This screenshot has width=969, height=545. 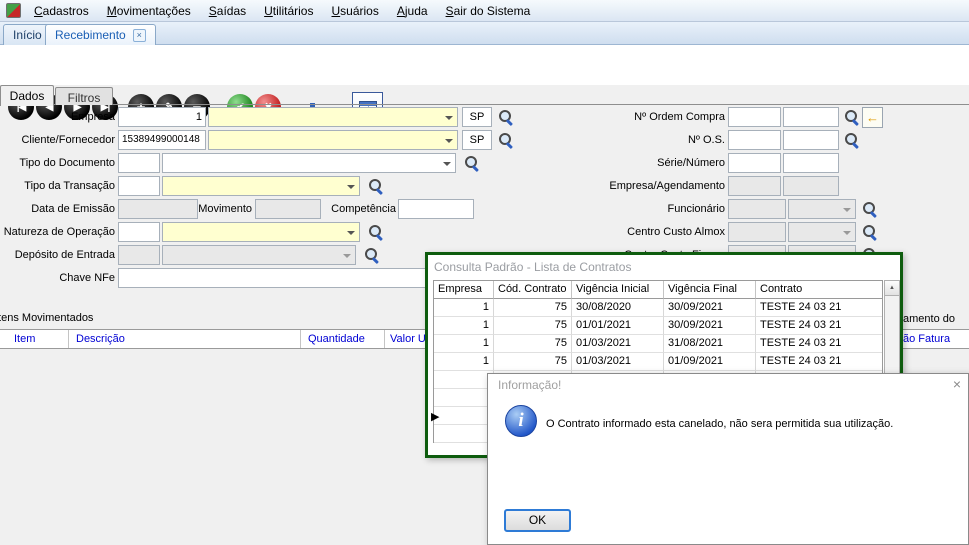 What do you see at coordinates (100, 339) in the screenshot?
I see `column-descricao: Descrição` at bounding box center [100, 339].